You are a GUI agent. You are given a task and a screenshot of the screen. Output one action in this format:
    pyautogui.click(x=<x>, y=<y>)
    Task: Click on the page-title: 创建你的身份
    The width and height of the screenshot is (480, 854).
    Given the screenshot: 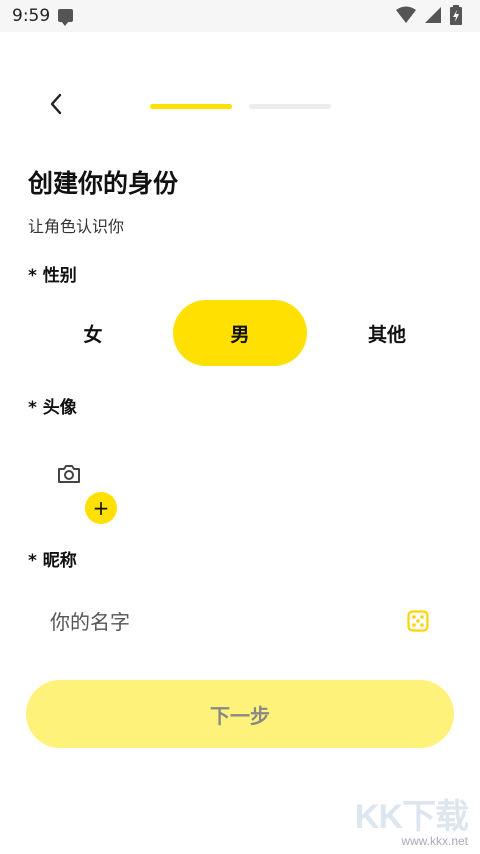 What is the action you would take?
    pyautogui.click(x=103, y=183)
    